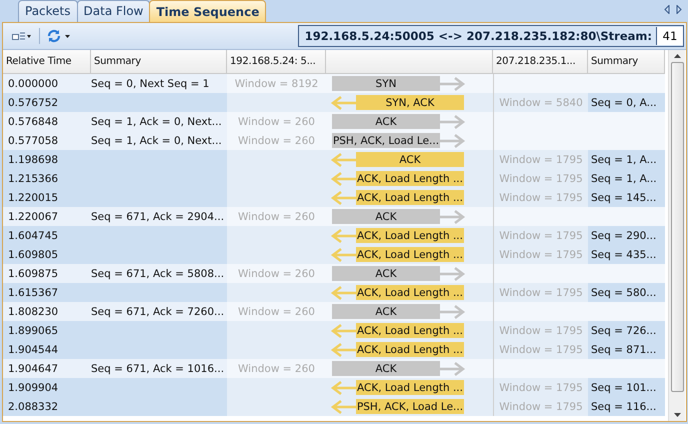 Image resolution: width=688 pixels, height=424 pixels. I want to click on tab: Data Flow, so click(113, 11).